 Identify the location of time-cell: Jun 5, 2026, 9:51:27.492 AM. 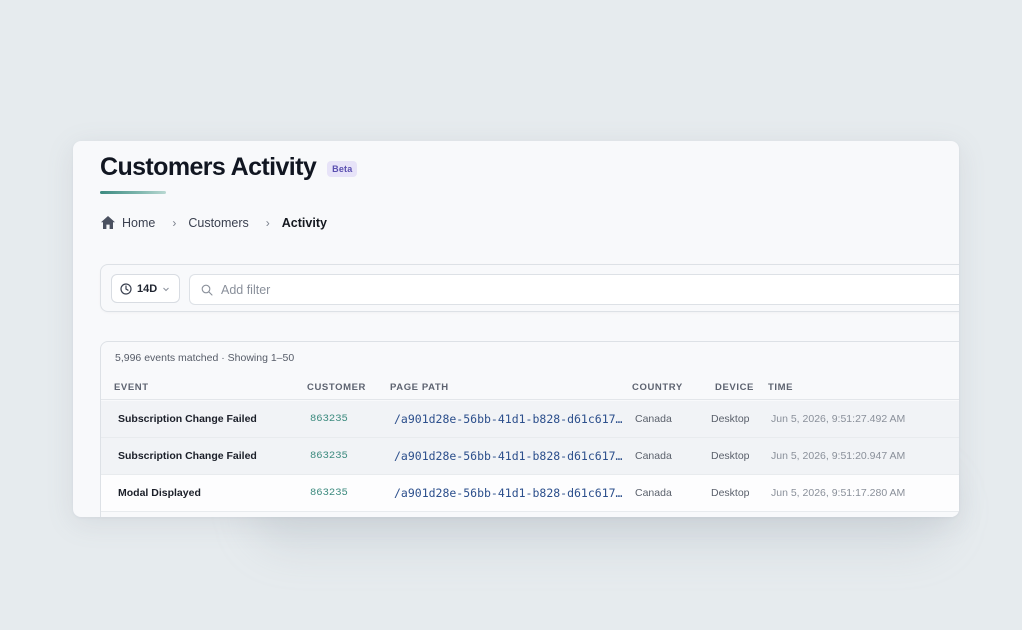
(838, 419).